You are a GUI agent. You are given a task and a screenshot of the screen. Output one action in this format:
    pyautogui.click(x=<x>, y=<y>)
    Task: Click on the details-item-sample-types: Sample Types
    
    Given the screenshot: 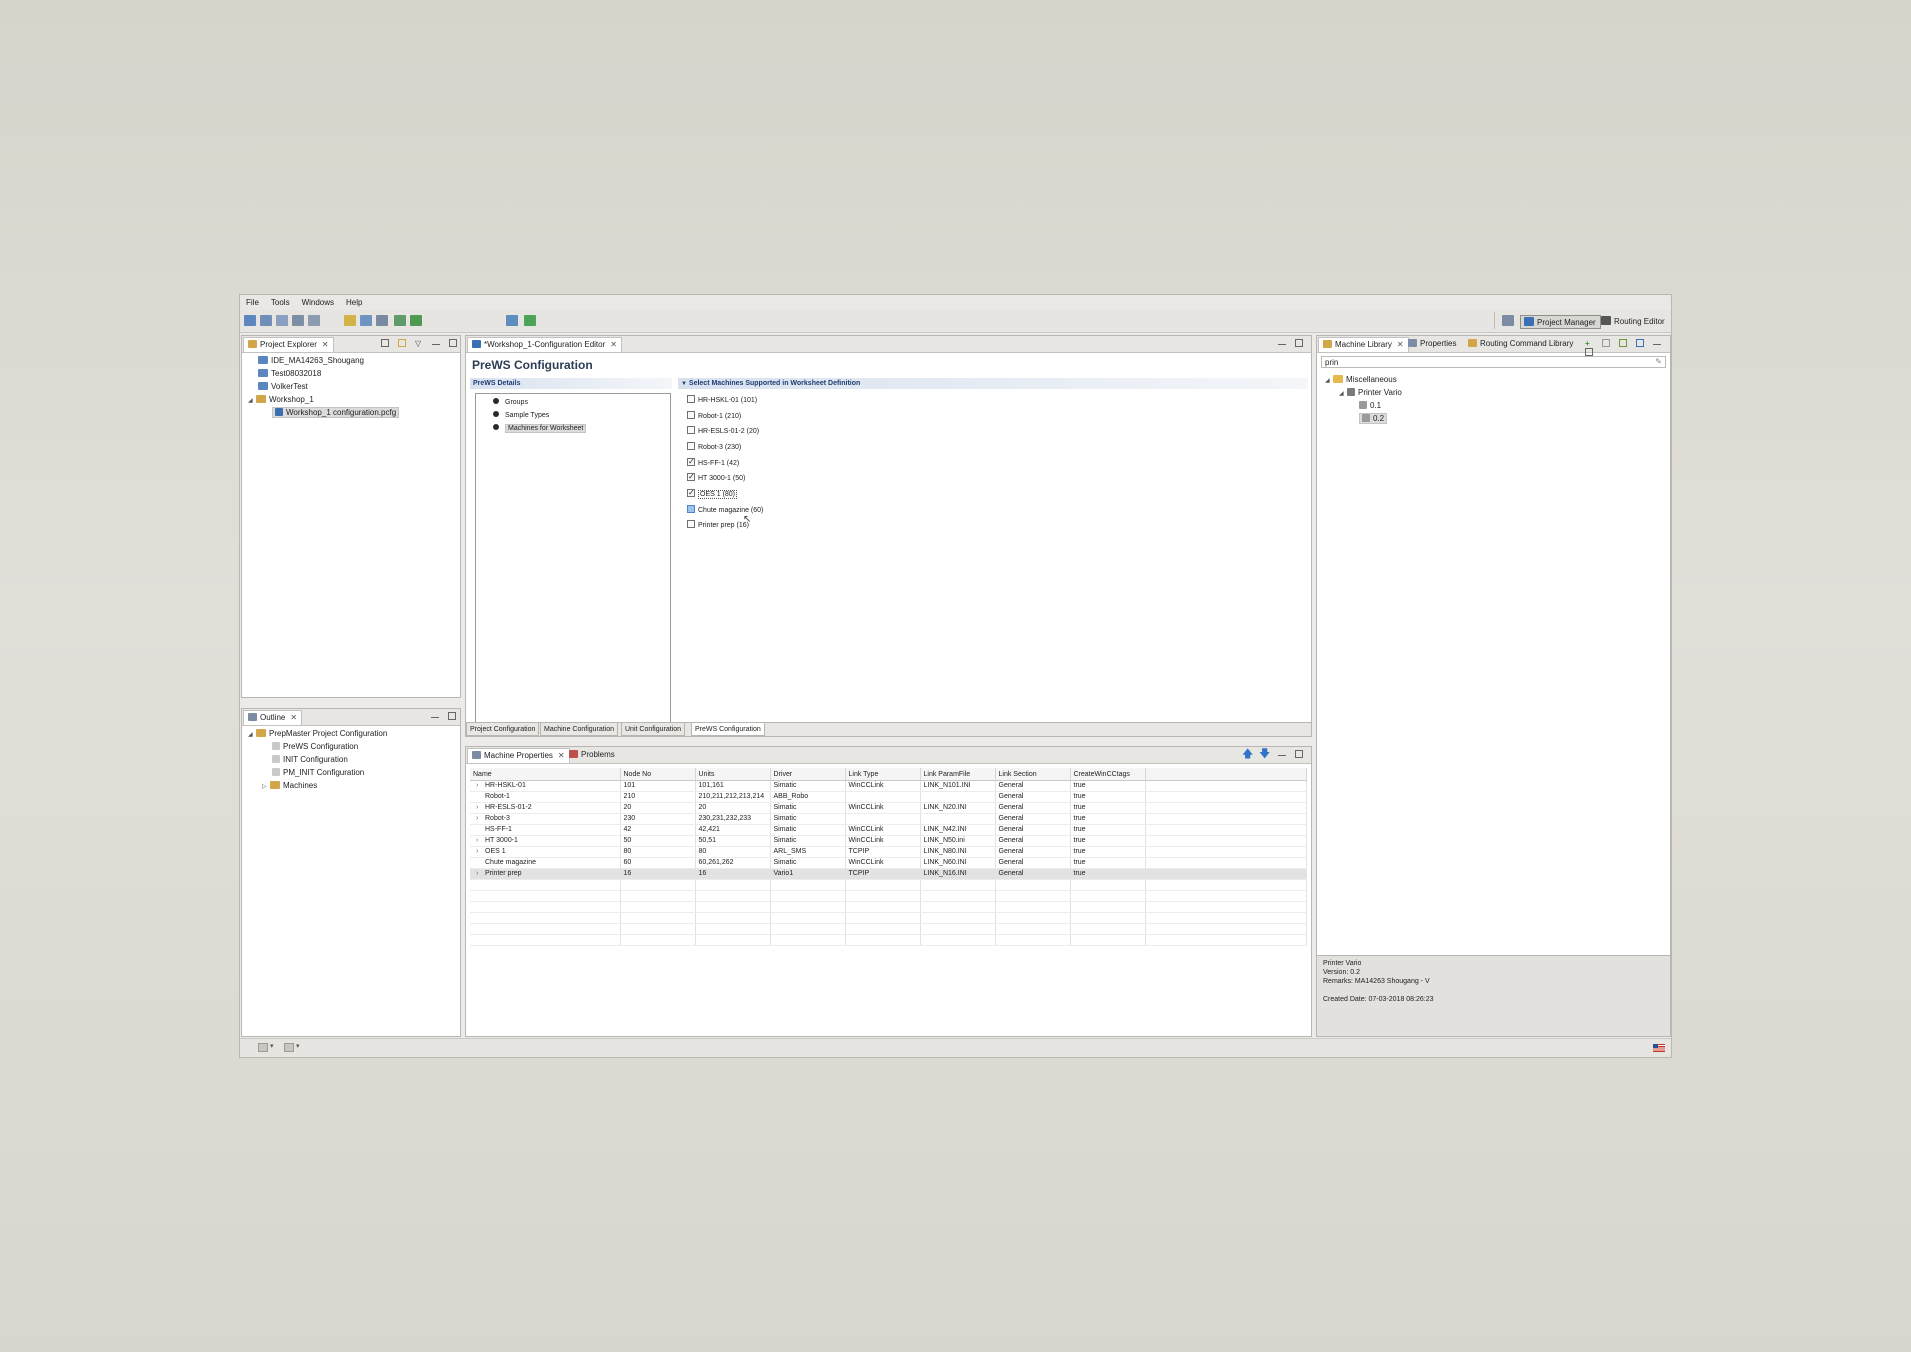 What is the action you would take?
    pyautogui.click(x=521, y=416)
    